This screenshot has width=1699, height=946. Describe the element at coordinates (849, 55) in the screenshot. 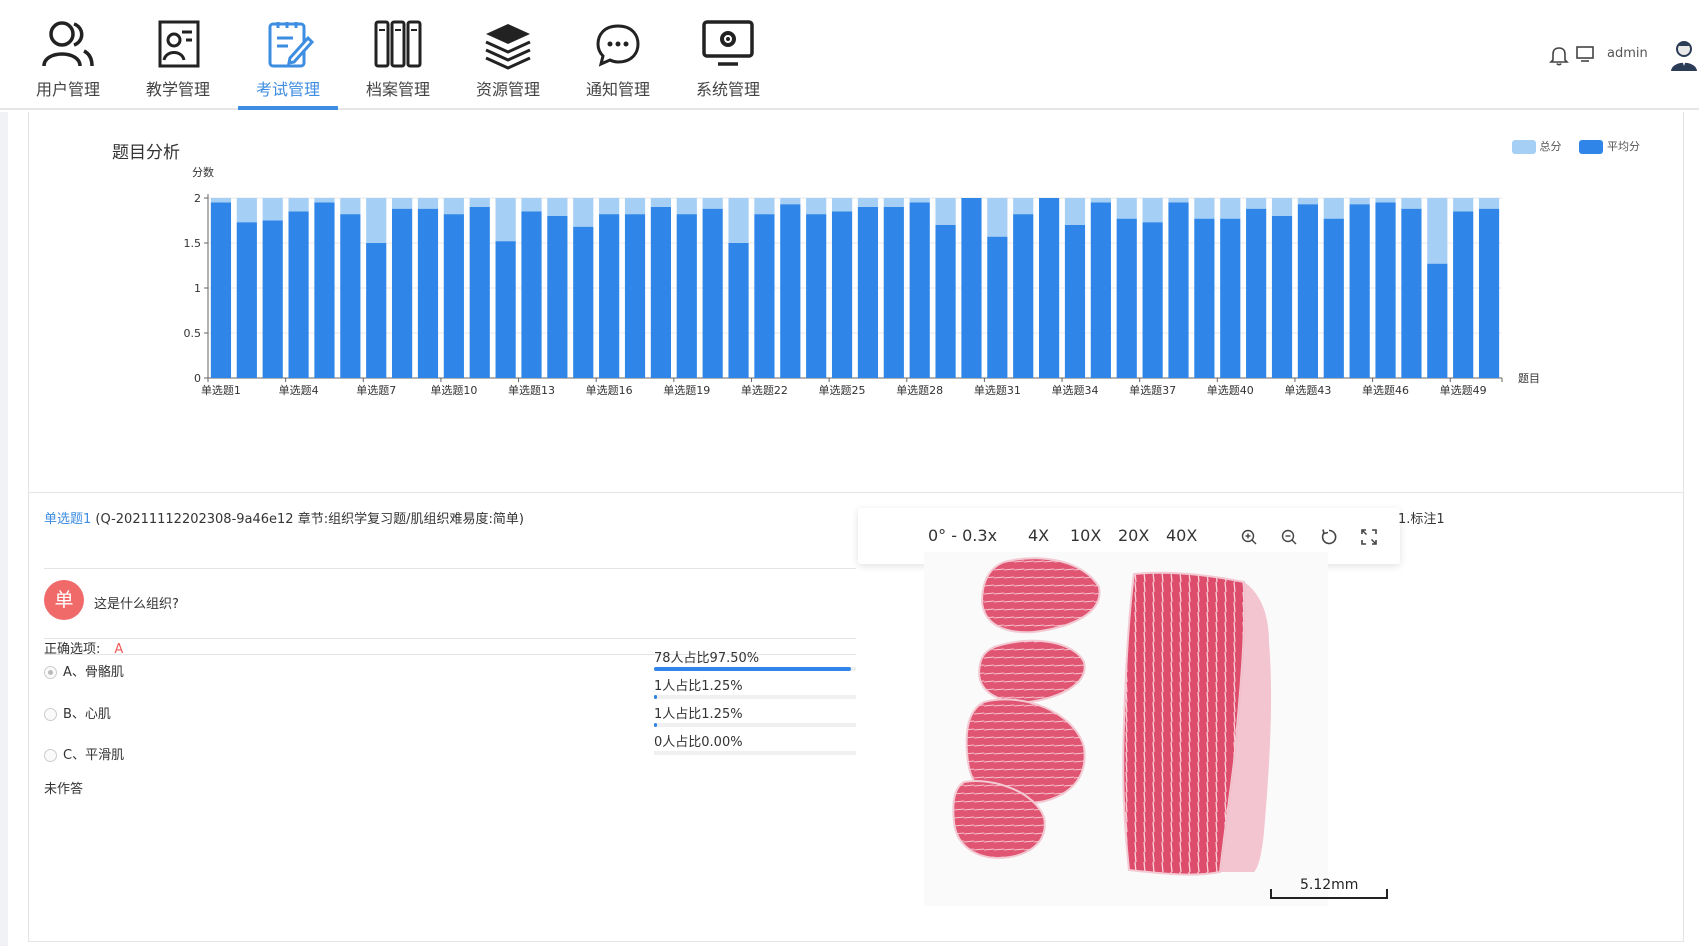

I see `top-navigation-bar: 用户管理 教学管理 考试管理 档案管理 资源管理 通知管理 系统管理 admin` at that location.